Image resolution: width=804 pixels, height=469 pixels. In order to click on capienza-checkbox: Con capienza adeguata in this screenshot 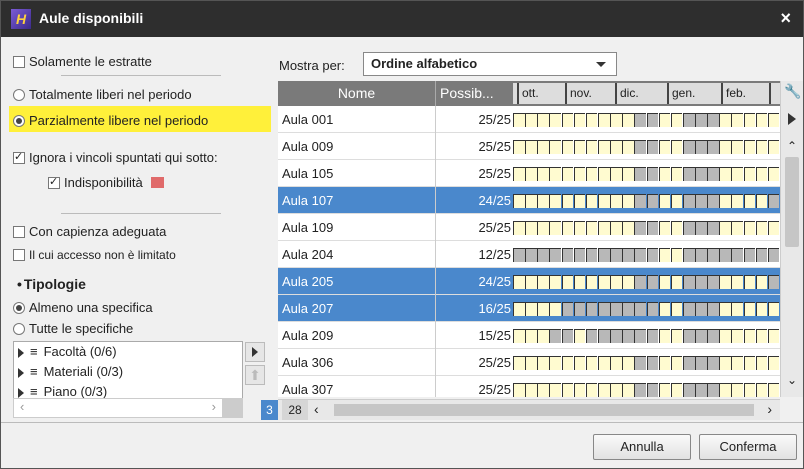, I will do `click(89, 231)`.